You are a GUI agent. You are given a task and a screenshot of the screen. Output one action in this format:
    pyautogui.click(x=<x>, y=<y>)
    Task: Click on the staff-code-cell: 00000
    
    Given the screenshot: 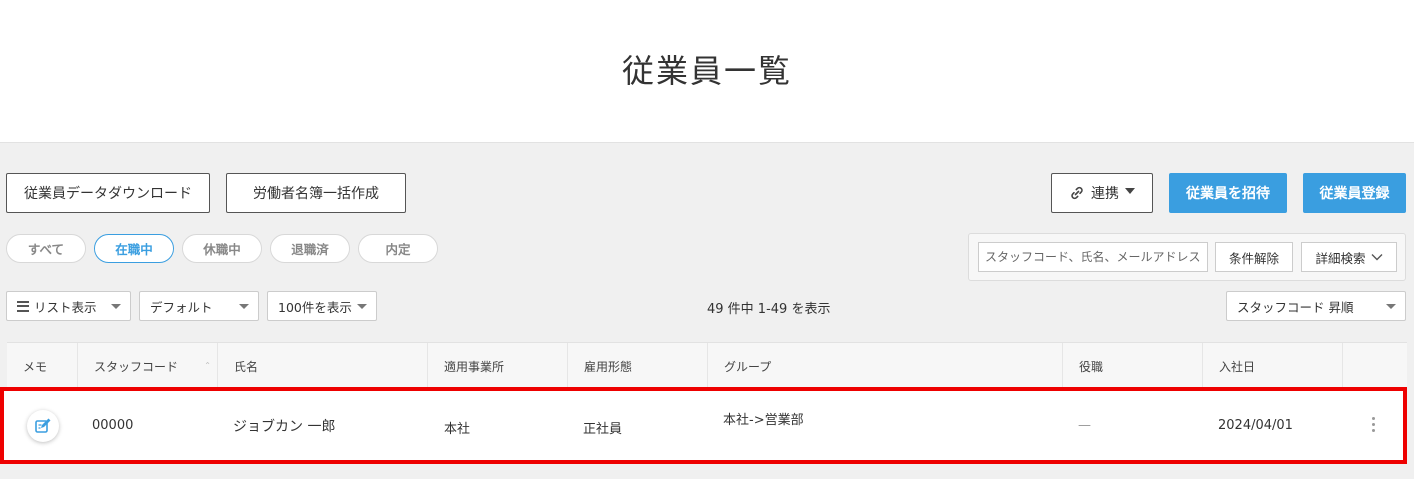 What is the action you would take?
    pyautogui.click(x=113, y=425)
    